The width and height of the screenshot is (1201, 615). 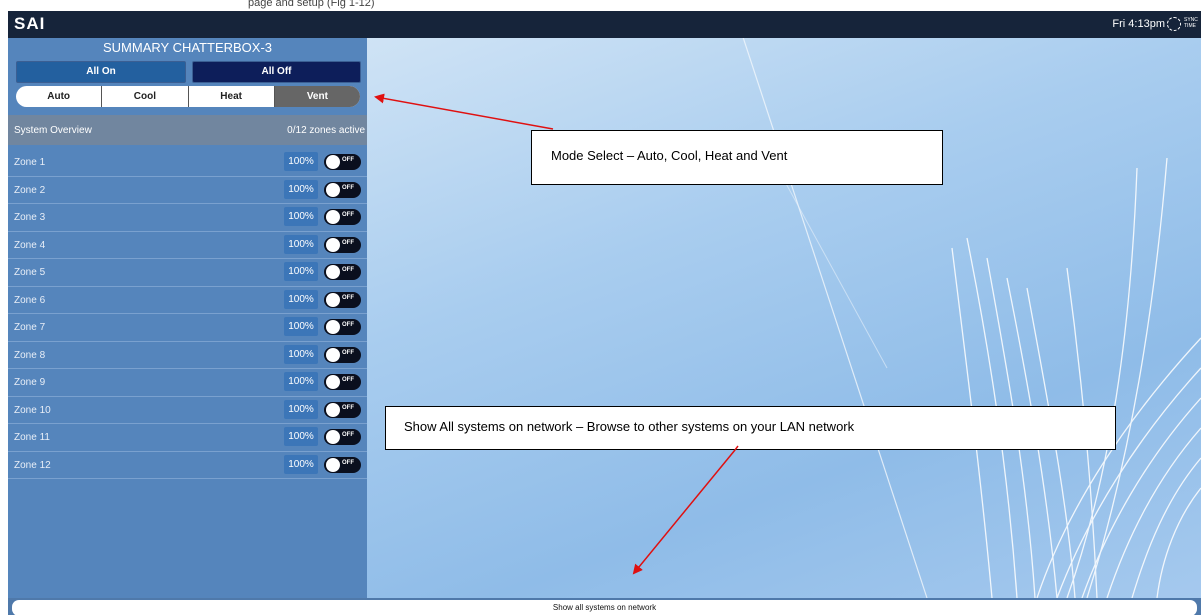 What do you see at coordinates (684, 512) in the screenshot?
I see `show-all-arrow` at bounding box center [684, 512].